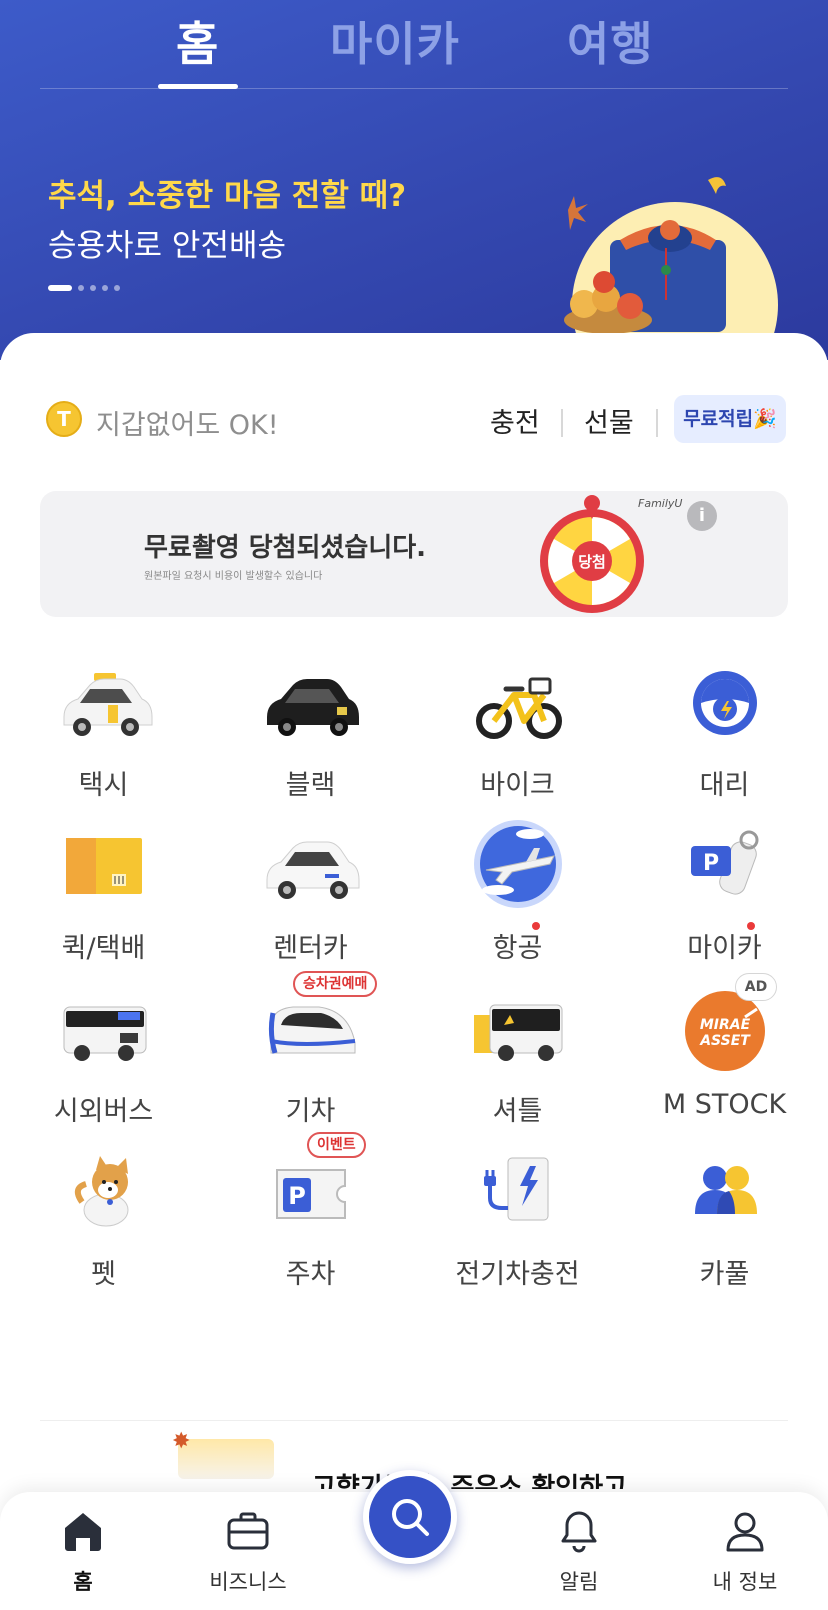 The width and height of the screenshot is (828, 1610). Describe the element at coordinates (724, 785) in the screenshot. I see `service-label: 대리` at that location.